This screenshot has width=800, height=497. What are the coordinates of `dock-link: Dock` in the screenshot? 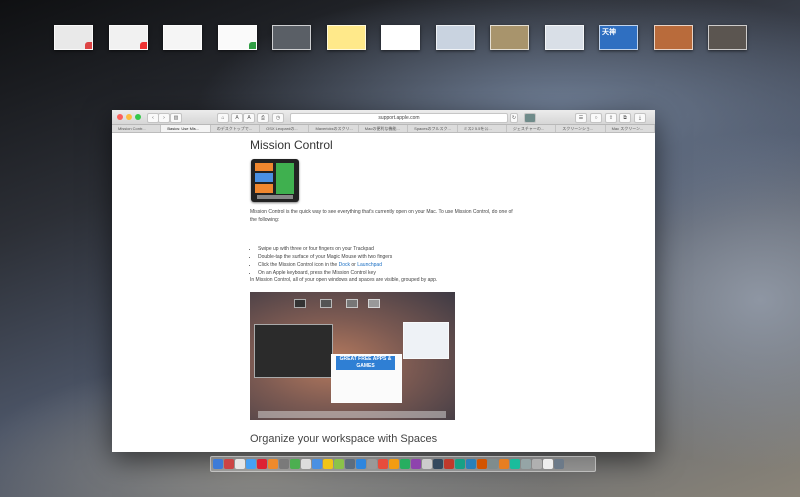 It's located at (344, 265).